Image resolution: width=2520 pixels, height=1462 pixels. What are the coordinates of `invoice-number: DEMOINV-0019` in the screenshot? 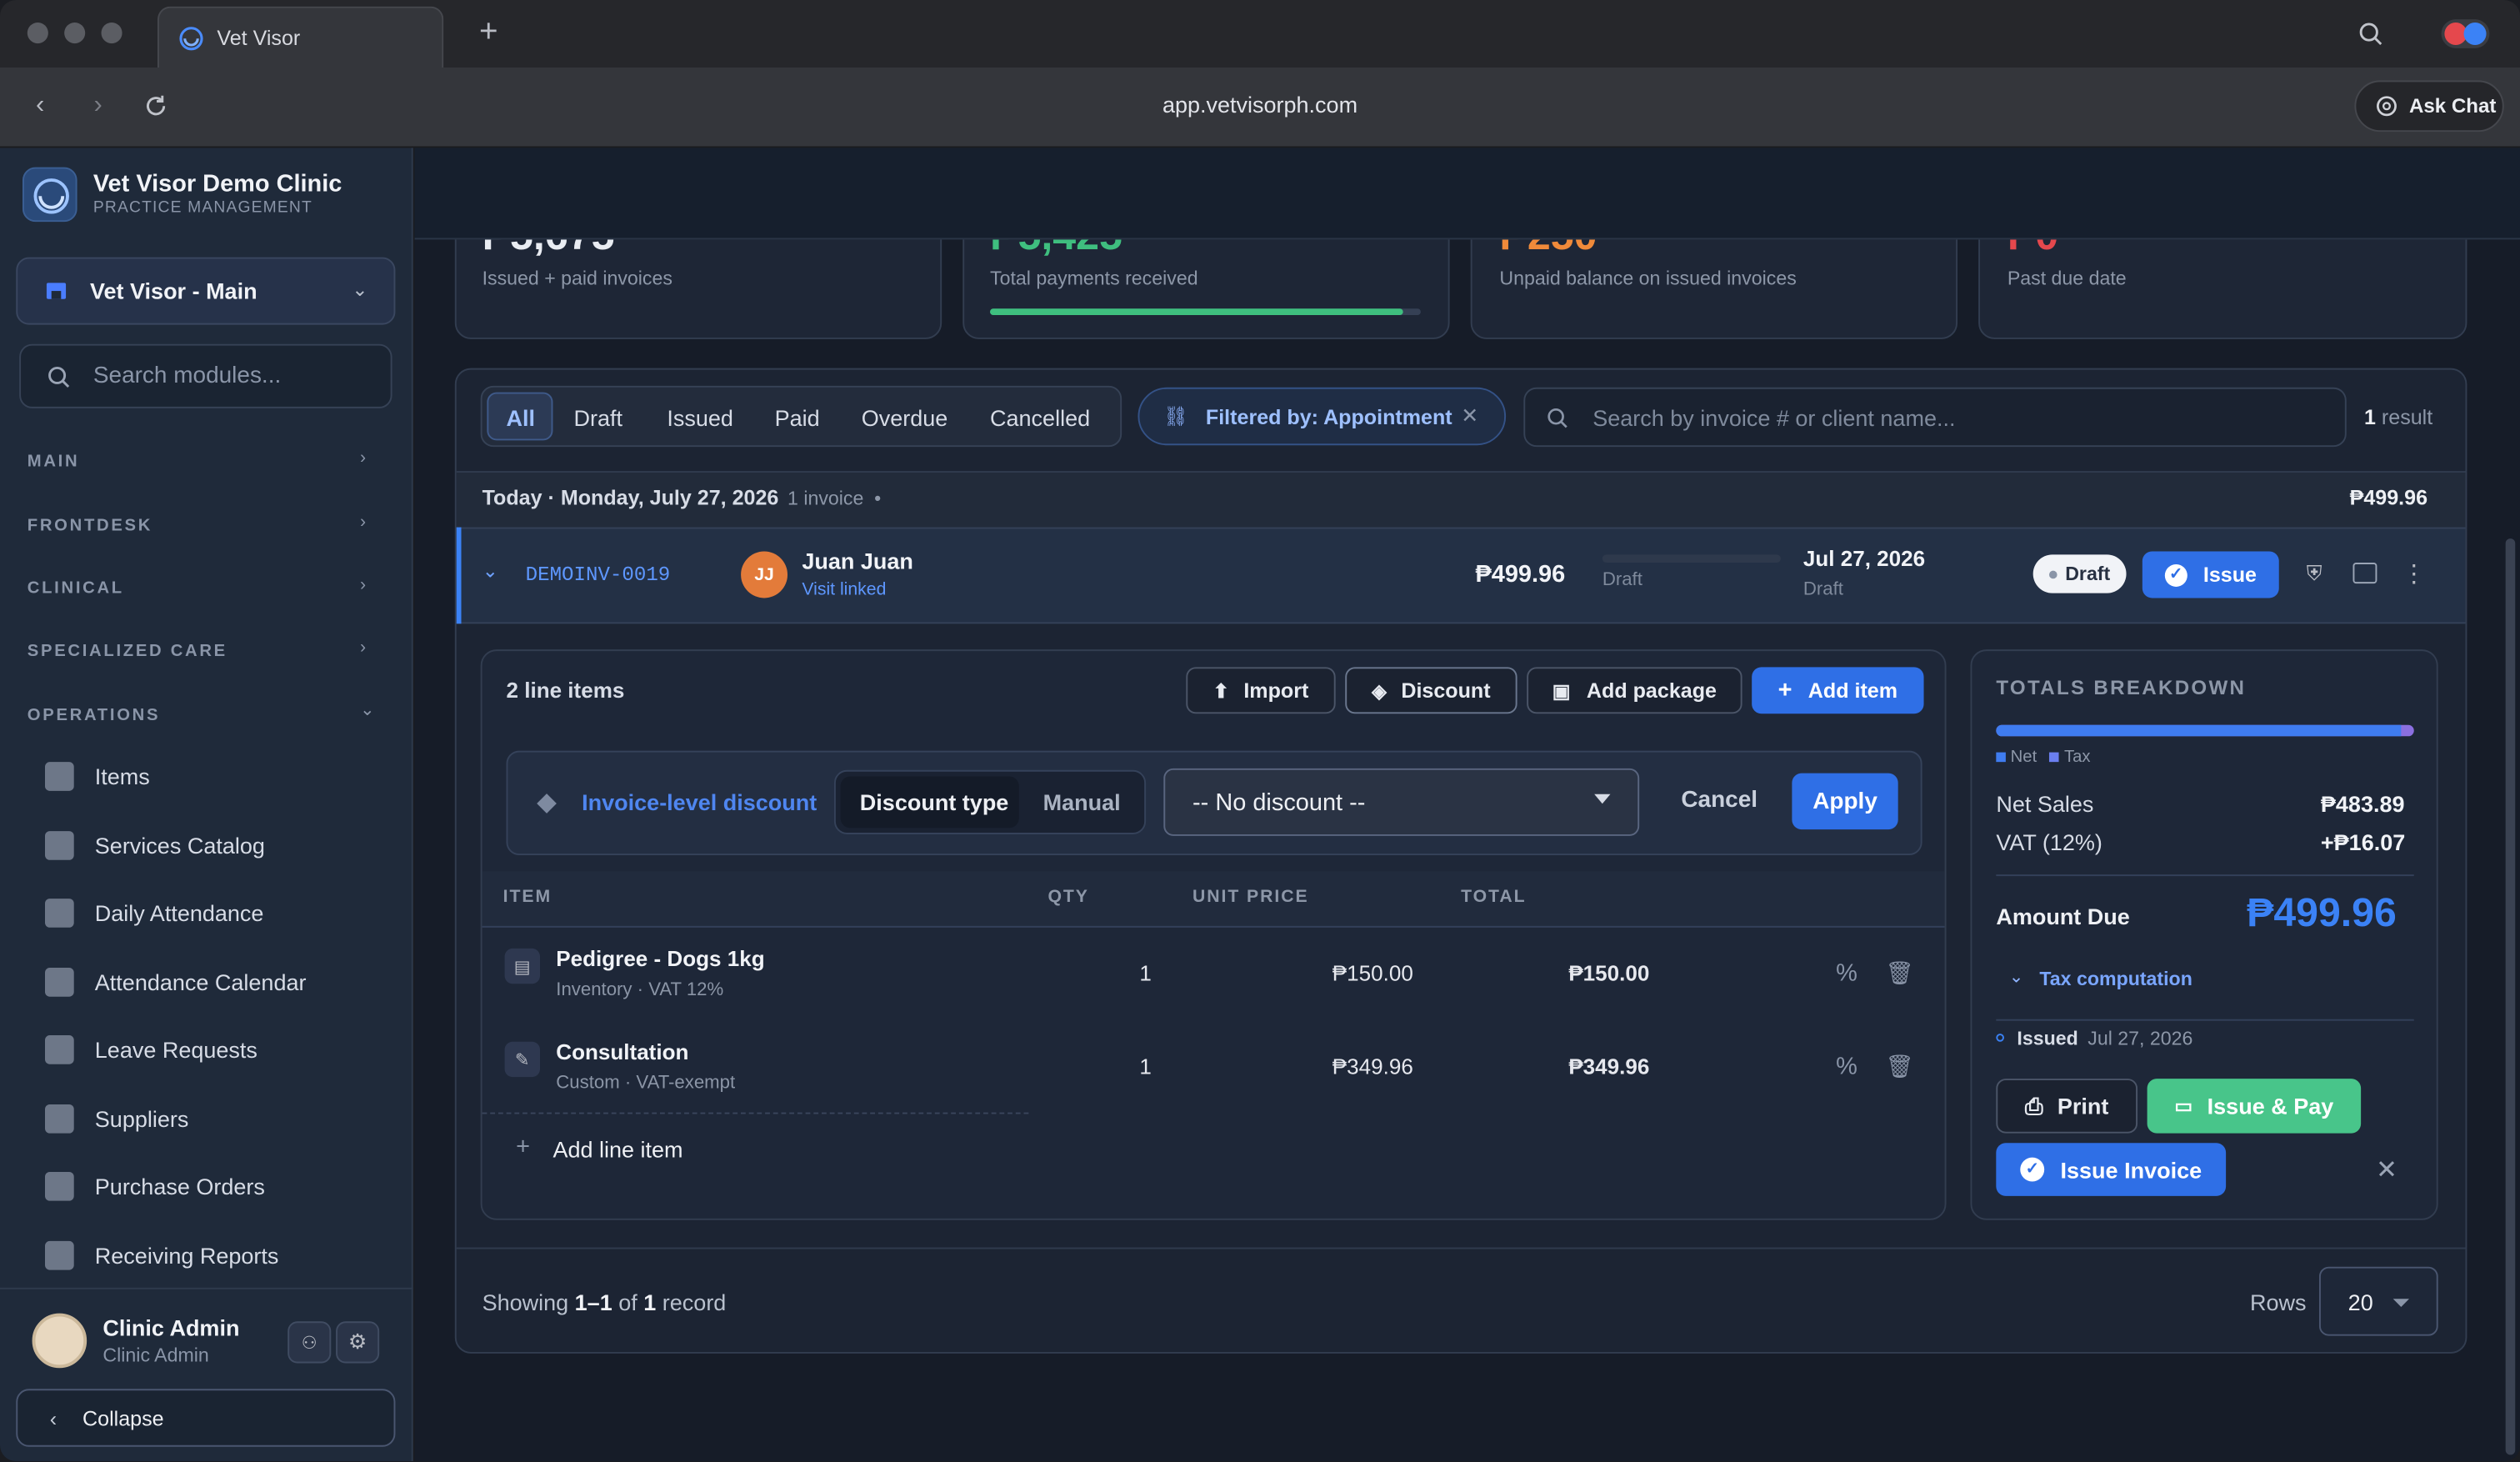 It's located at (598, 576).